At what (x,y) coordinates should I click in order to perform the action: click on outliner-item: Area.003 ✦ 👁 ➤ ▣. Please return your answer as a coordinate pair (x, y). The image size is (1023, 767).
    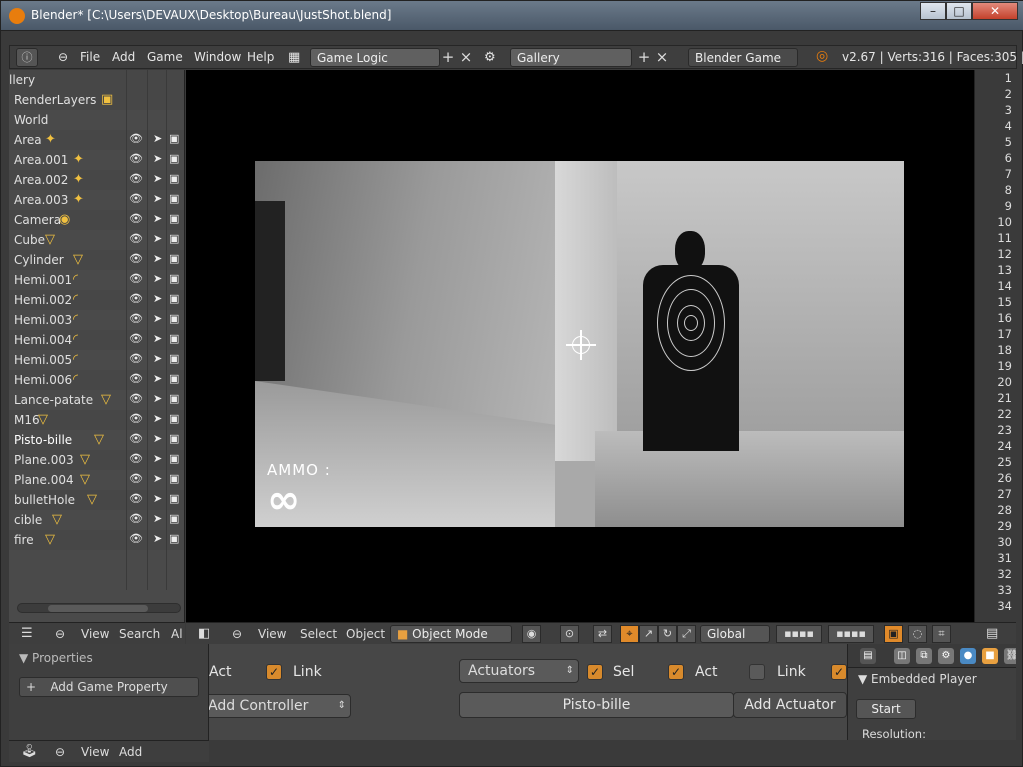
    Looking at the image, I should click on (96, 200).